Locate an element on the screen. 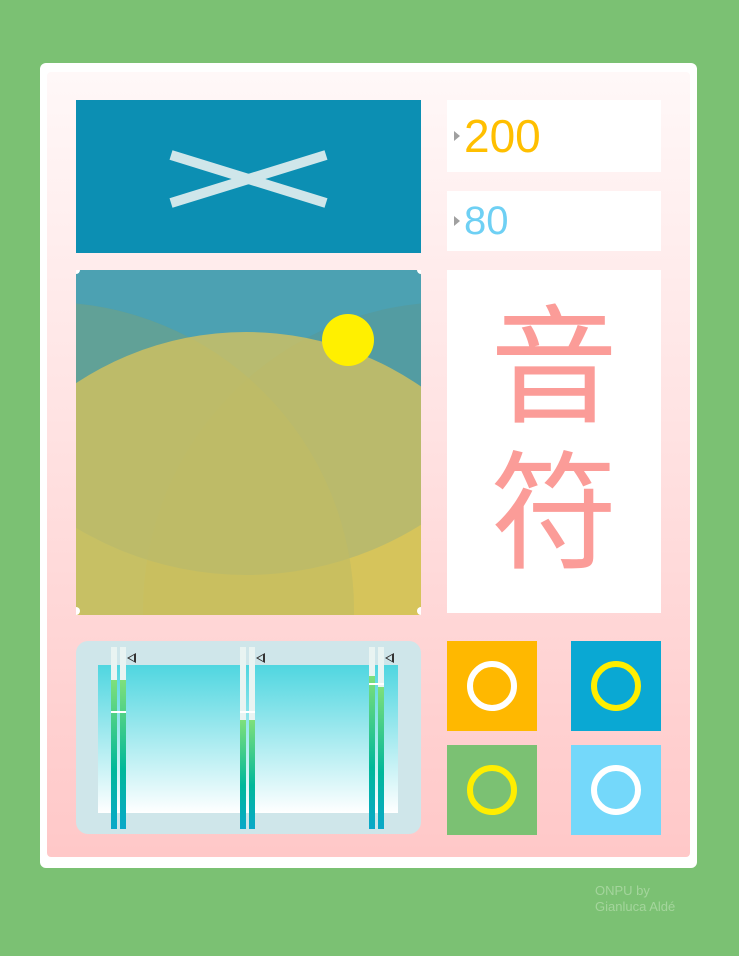 Image resolution: width=739 pixels, height=956 pixels. preset-button-orange is located at coordinates (492, 686).